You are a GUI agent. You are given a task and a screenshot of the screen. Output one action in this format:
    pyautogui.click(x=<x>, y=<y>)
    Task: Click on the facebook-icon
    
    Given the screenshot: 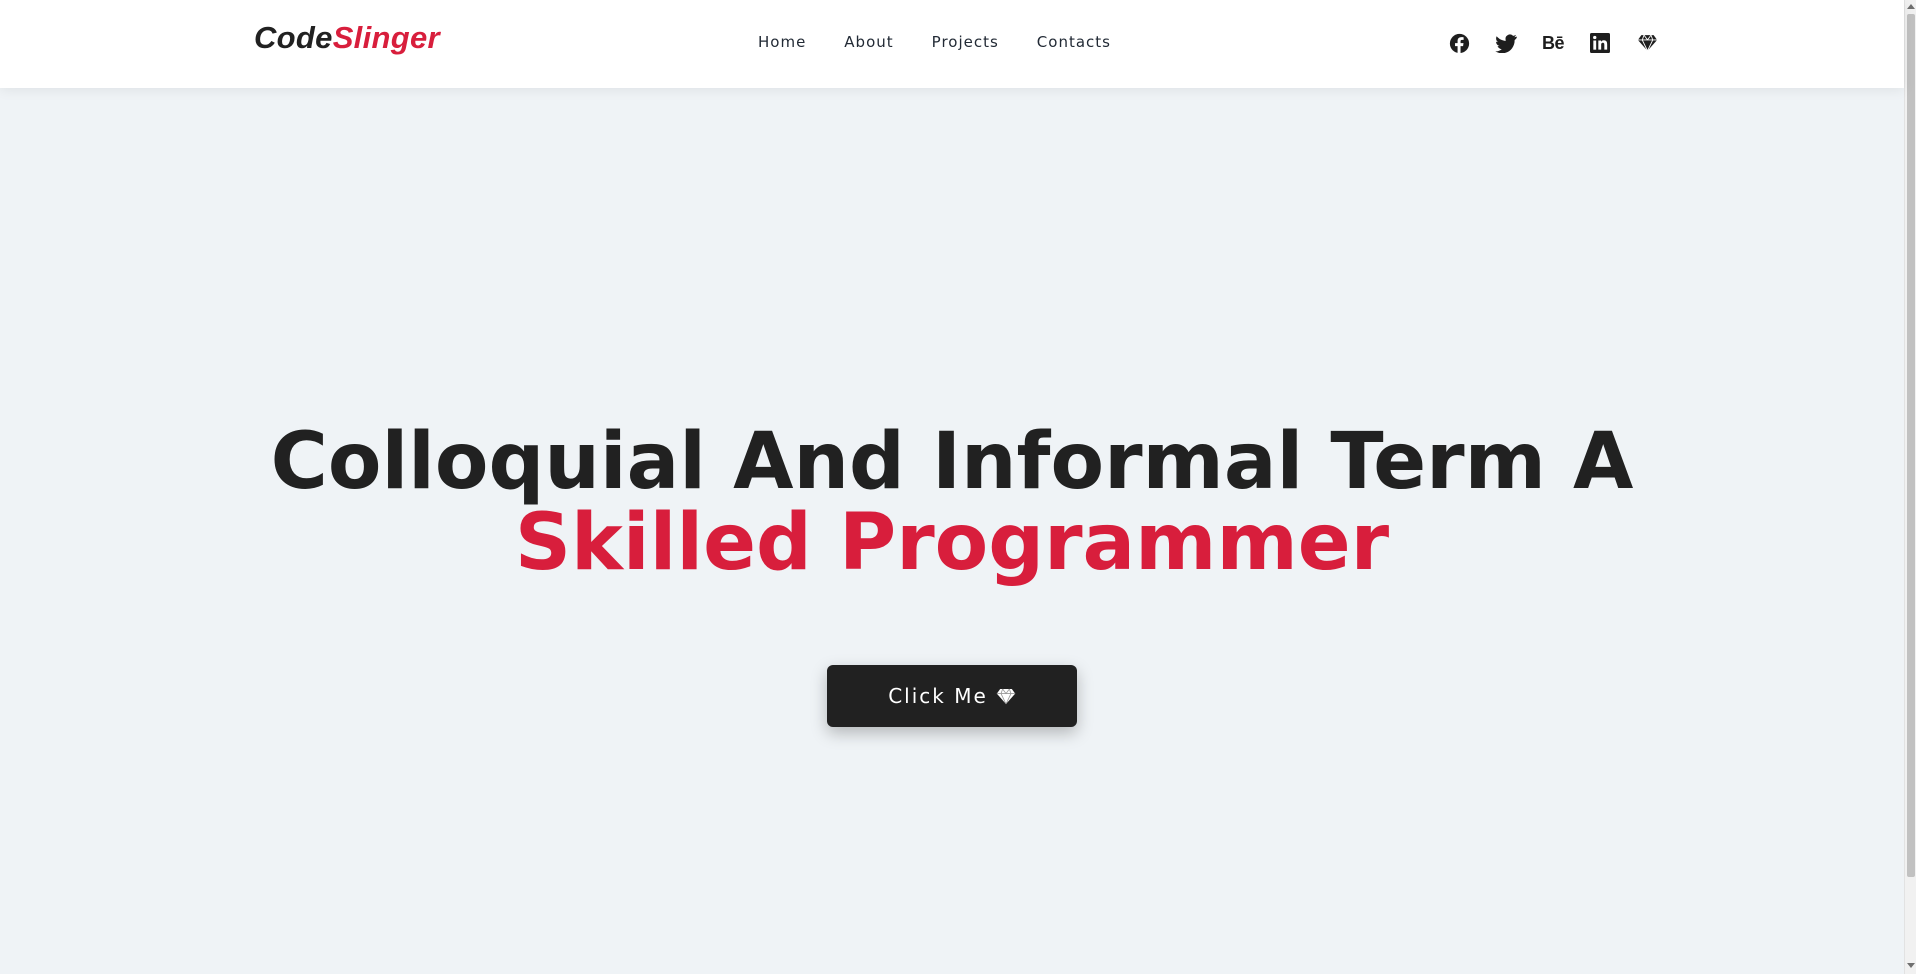 What is the action you would take?
    pyautogui.click(x=1459, y=43)
    